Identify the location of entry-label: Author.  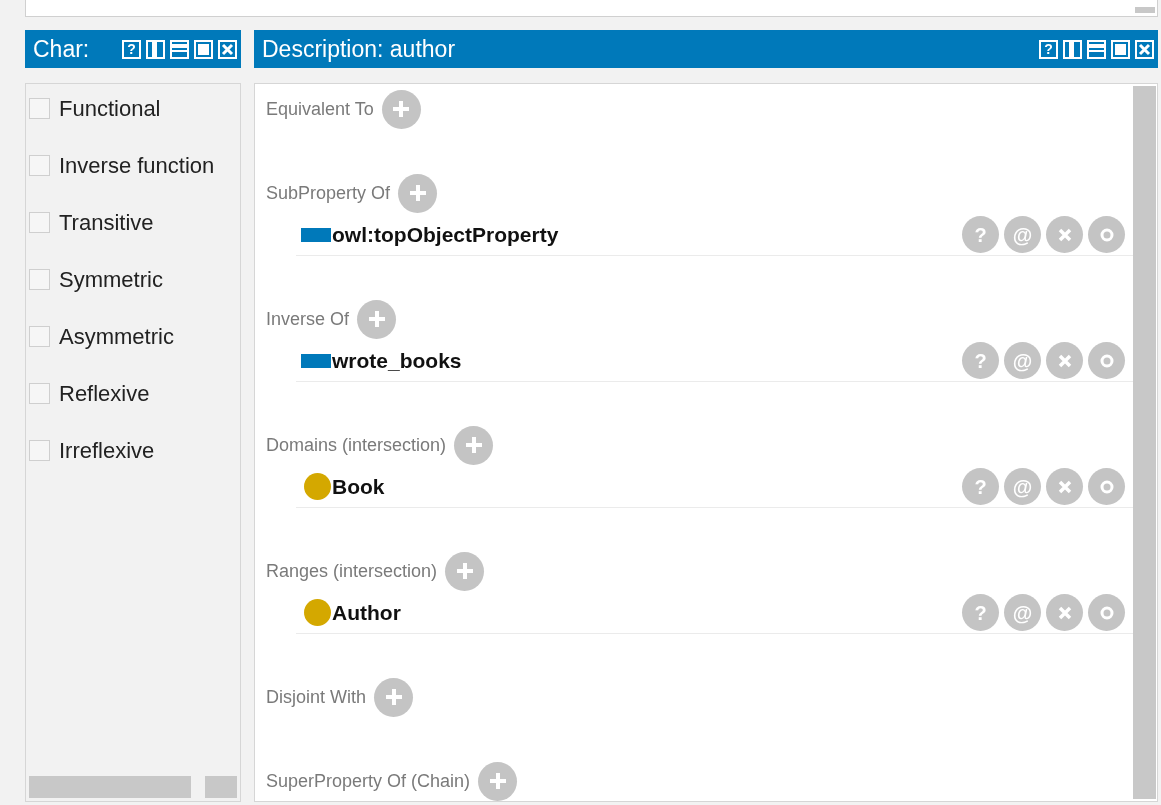
(367, 612).